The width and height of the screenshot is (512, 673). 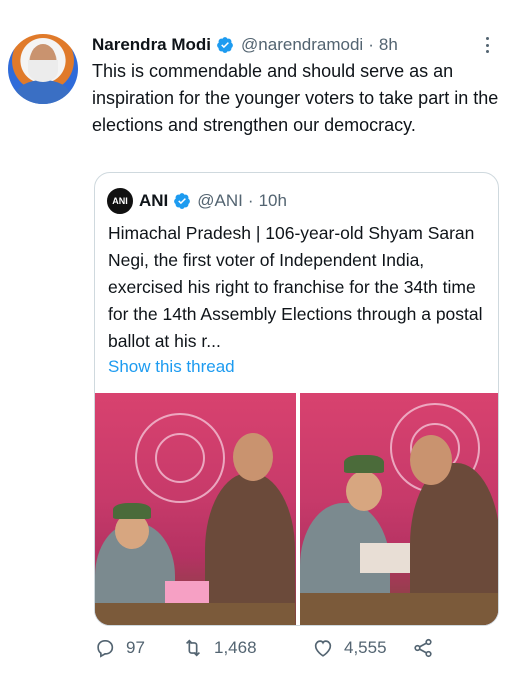 I want to click on like-count: 4,555, so click(x=365, y=647).